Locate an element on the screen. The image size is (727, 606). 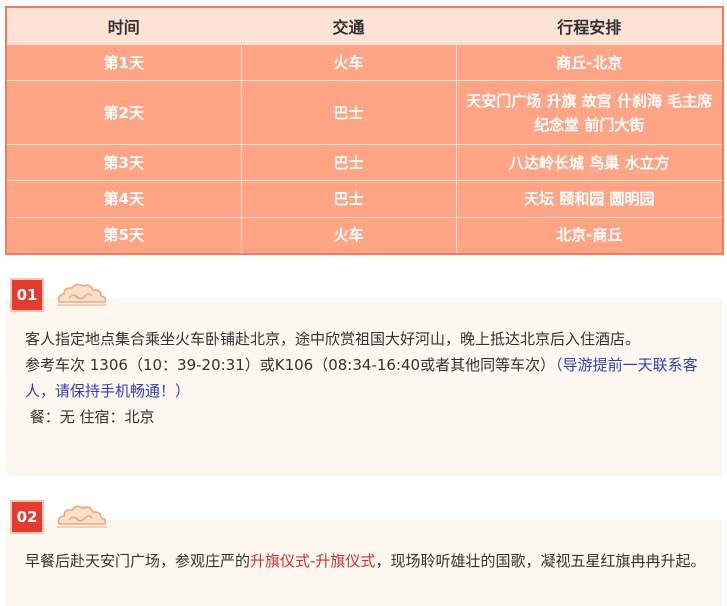
day-cell: 第4天 is located at coordinates (123, 199).